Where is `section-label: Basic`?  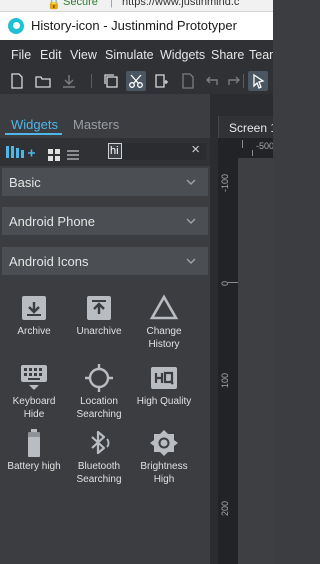 section-label: Basic is located at coordinates (25, 182).